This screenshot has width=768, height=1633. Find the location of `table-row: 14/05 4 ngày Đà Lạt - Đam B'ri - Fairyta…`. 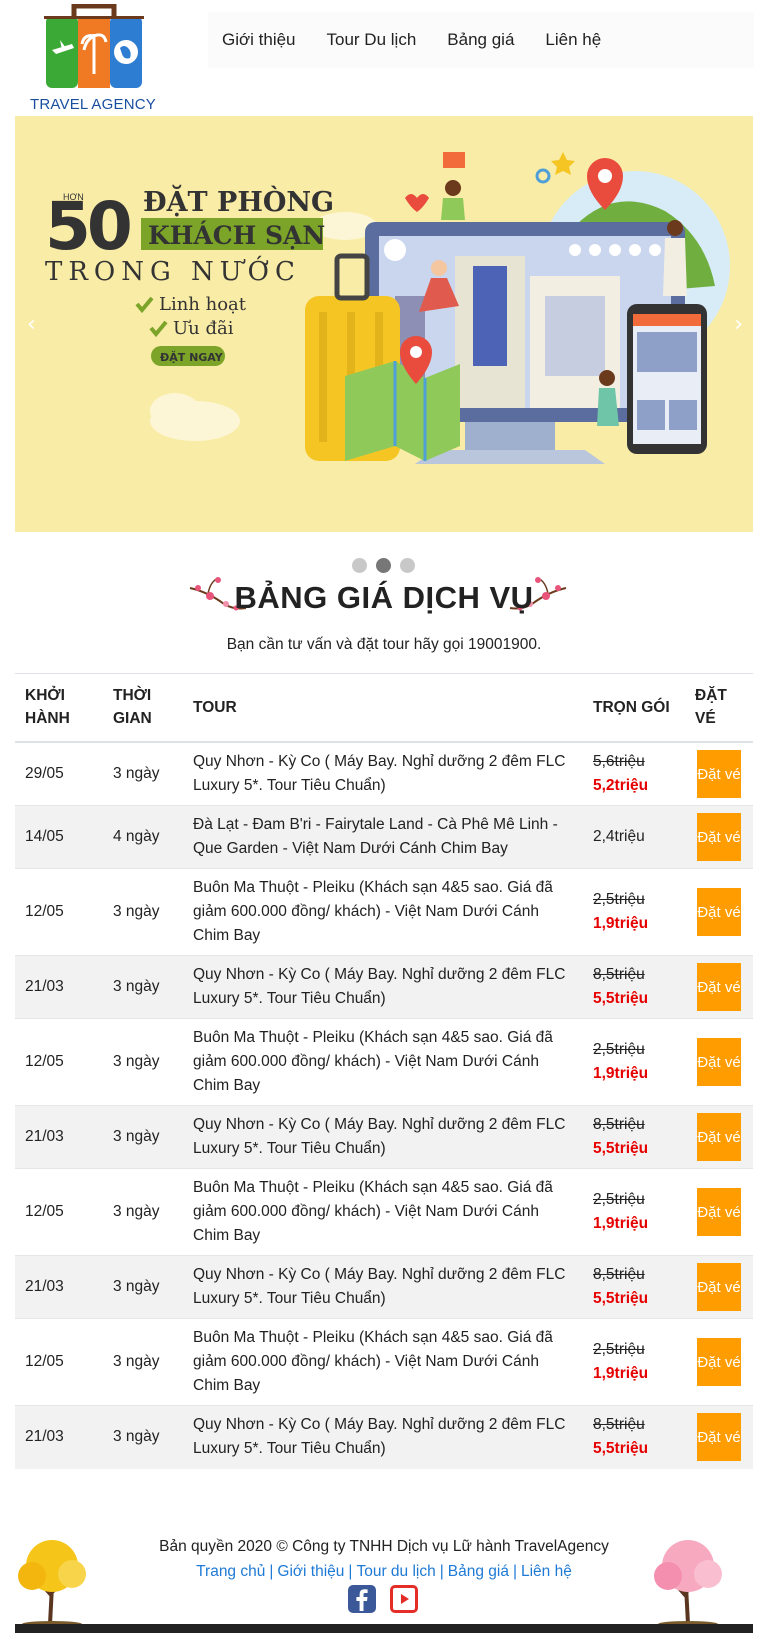

table-row: 14/05 4 ngày Đà Lạt - Đam B'ri - Fairyta… is located at coordinates (384, 837).